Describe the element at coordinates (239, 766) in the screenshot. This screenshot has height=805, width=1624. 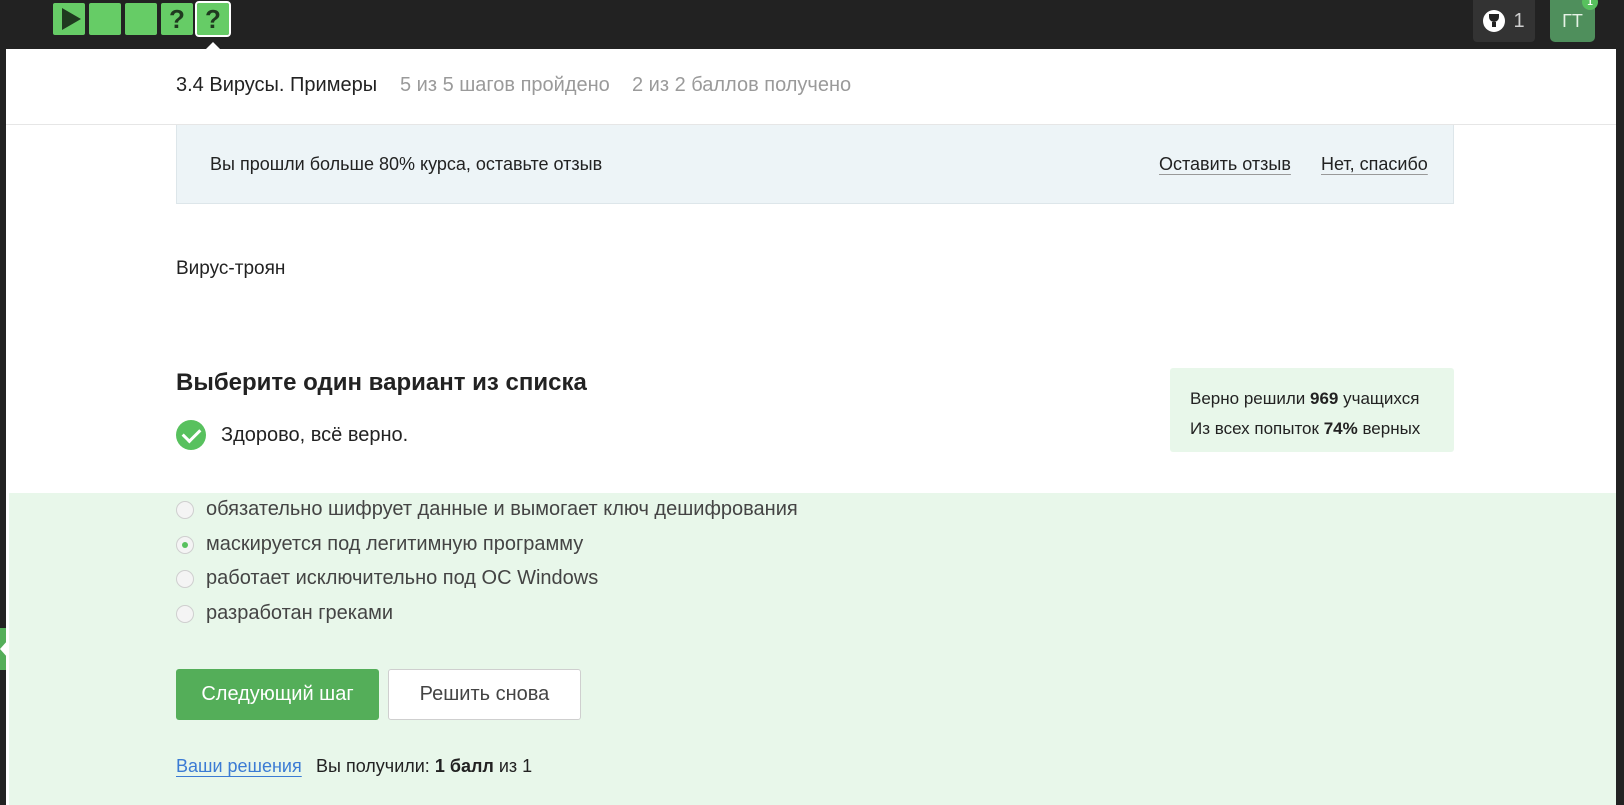
I see `your-solutions-link: Ваши решения` at that location.